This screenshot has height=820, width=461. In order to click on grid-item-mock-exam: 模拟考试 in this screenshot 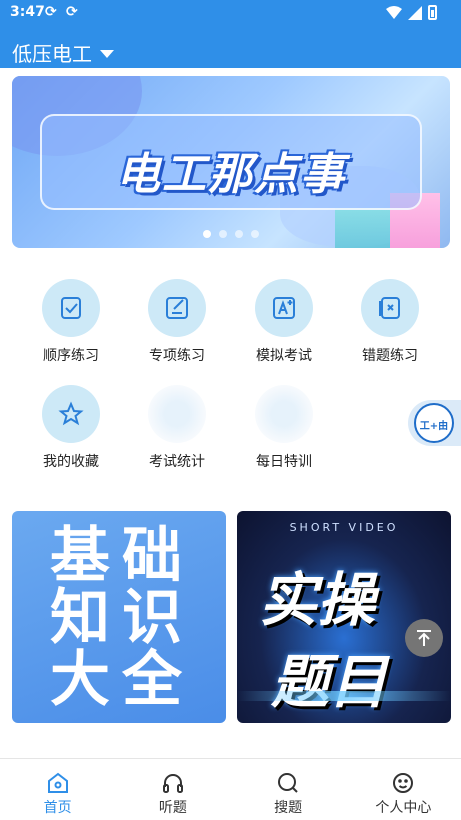, I will do `click(284, 322)`.